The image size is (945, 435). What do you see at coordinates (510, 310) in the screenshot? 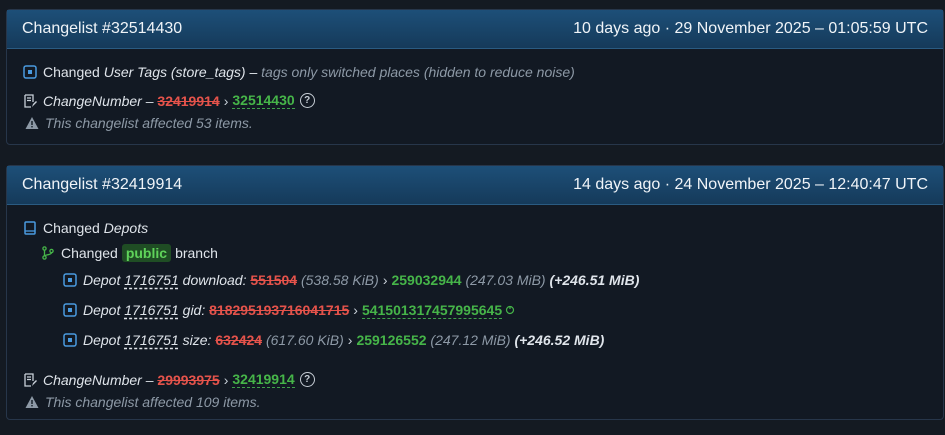
I see `external-link-icon` at bounding box center [510, 310].